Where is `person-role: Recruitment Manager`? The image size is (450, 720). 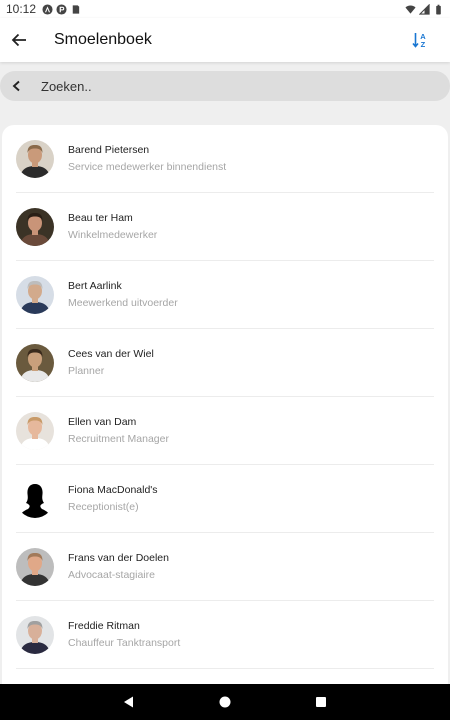 person-role: Recruitment Manager is located at coordinates (118, 439).